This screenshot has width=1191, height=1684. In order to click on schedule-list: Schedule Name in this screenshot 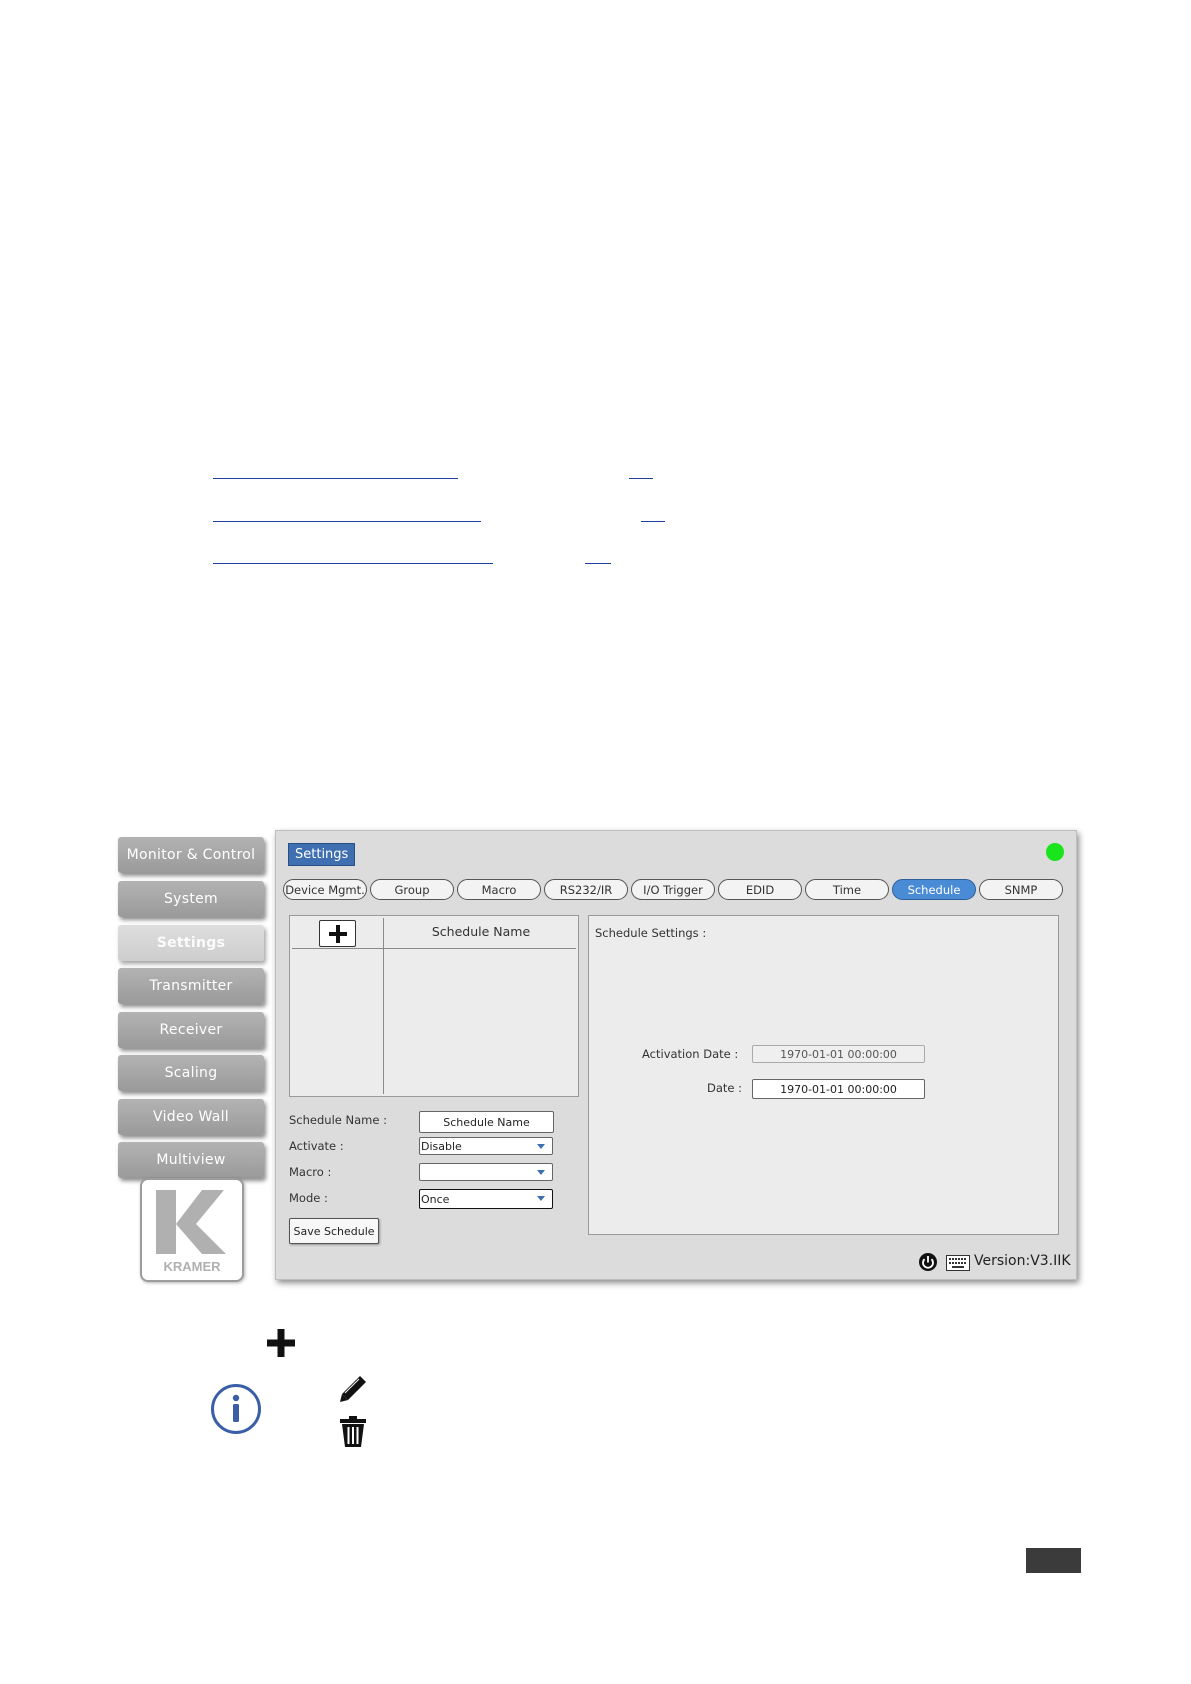, I will do `click(434, 1006)`.